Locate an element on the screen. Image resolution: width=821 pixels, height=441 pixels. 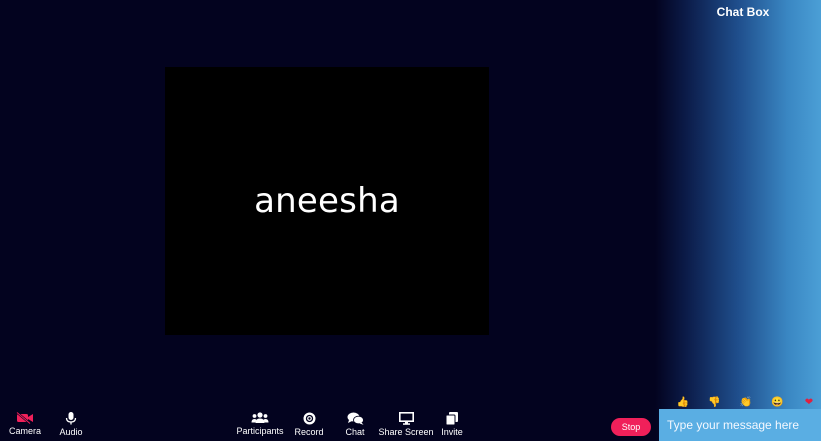
chat-message-input is located at coordinates (740, 425).